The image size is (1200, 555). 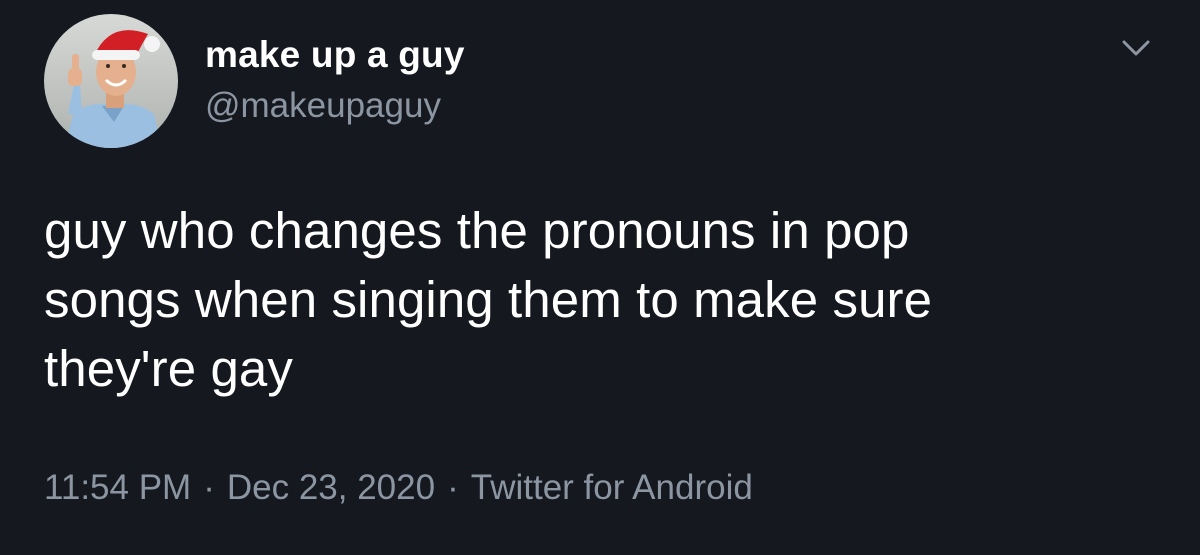 What do you see at coordinates (323, 106) in the screenshot?
I see `user-handle: @makeupaguy` at bounding box center [323, 106].